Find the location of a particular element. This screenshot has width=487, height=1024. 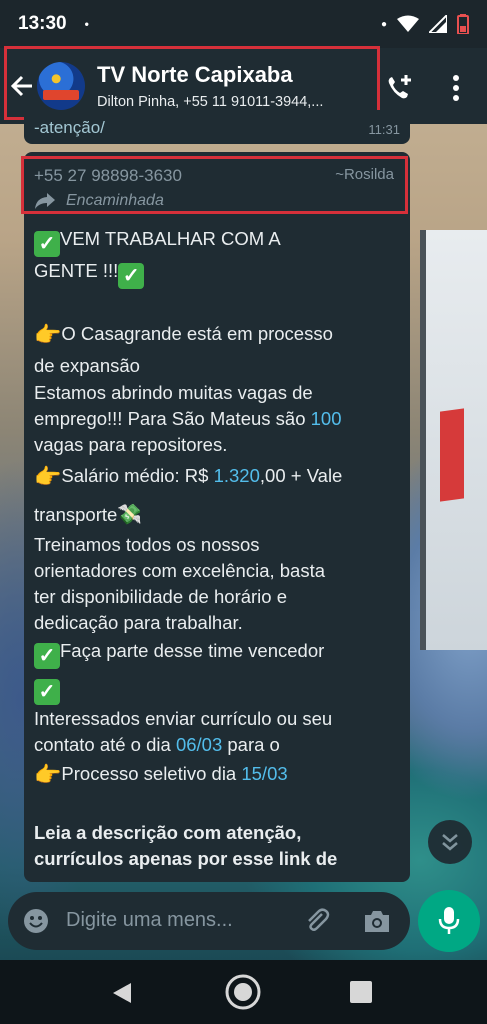

message-line: contato até o dia 06/03 para o is located at coordinates (157, 744).